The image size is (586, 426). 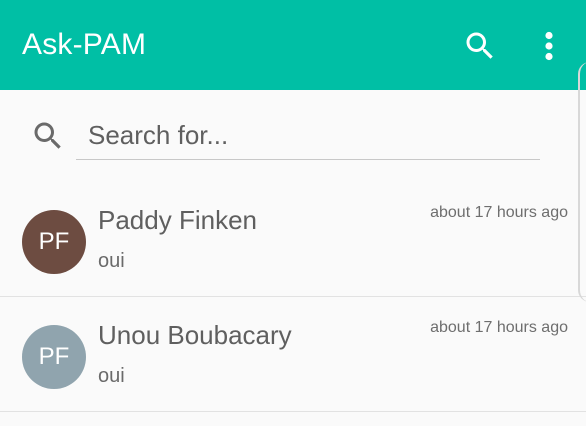 I want to click on screen-edge-curve, so click(x=582, y=182).